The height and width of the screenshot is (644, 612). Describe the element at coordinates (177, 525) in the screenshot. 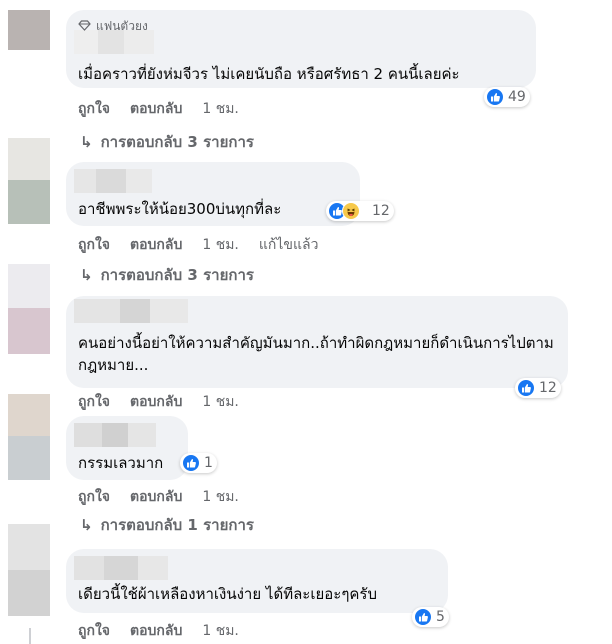

I see `replies-label: การตอบกลับ 1 รายการ` at that location.